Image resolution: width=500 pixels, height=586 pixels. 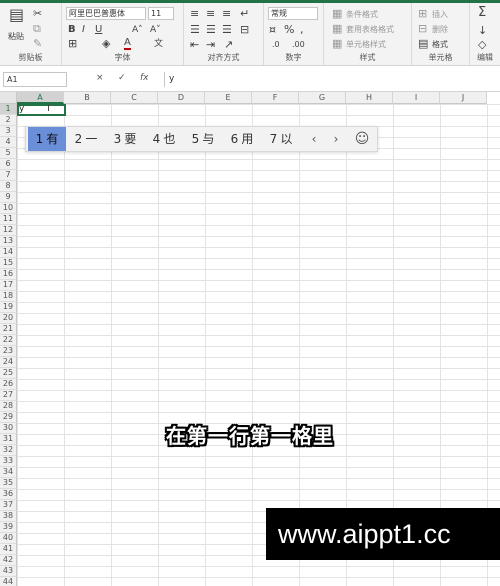 I want to click on row-header: 40, so click(x=8, y=538).